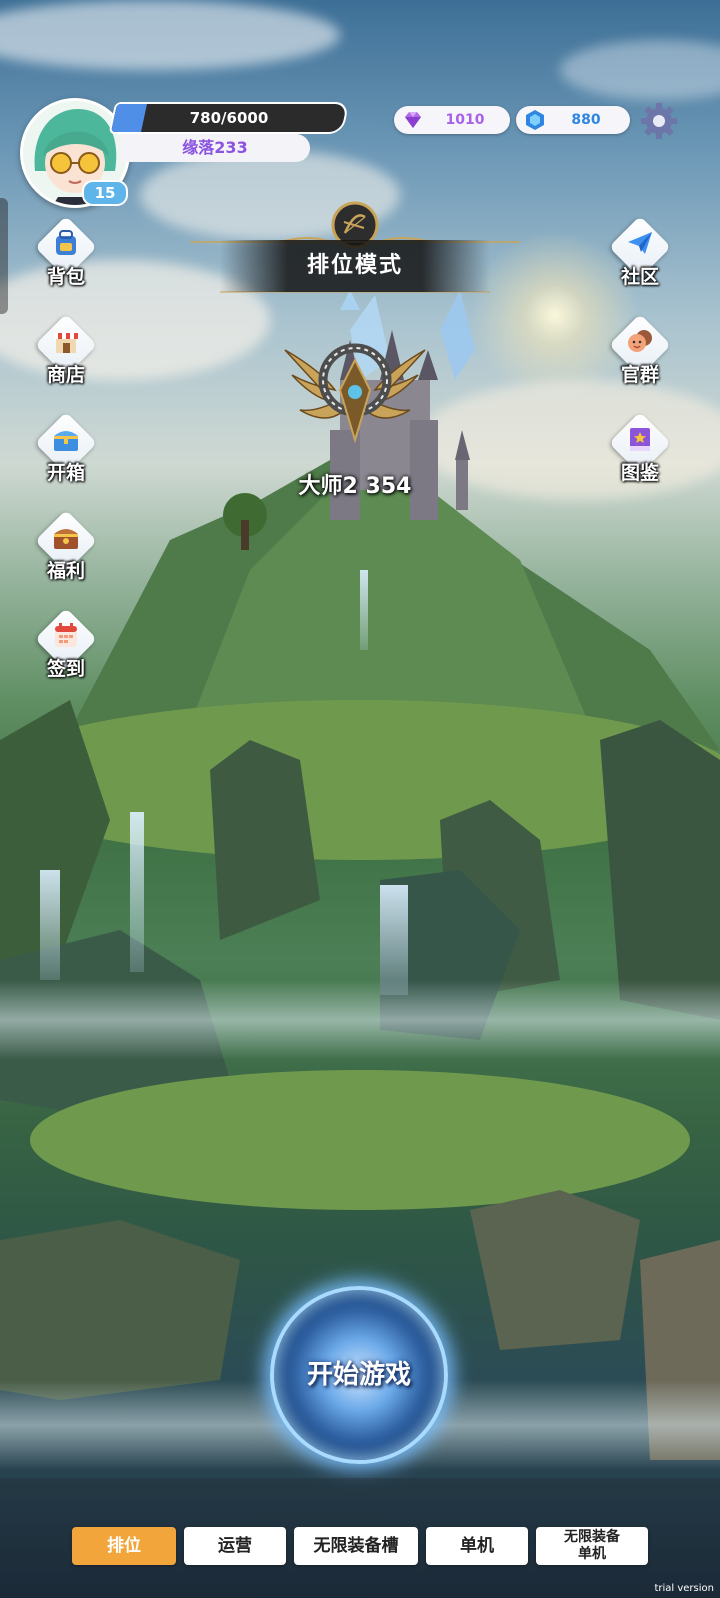 This screenshot has width=720, height=1598. Describe the element at coordinates (413, 120) in the screenshot. I see `purple-diamond-icon` at that location.